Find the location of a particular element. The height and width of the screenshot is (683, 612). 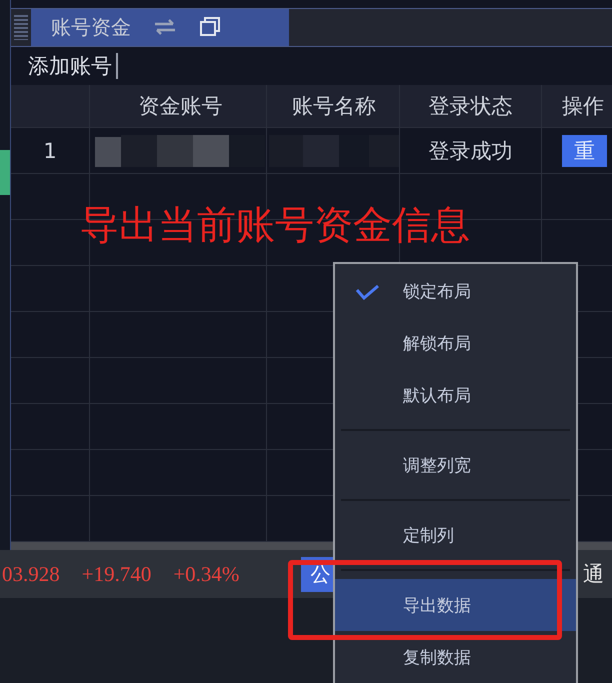

quote-value: +19.740 is located at coordinates (117, 574).